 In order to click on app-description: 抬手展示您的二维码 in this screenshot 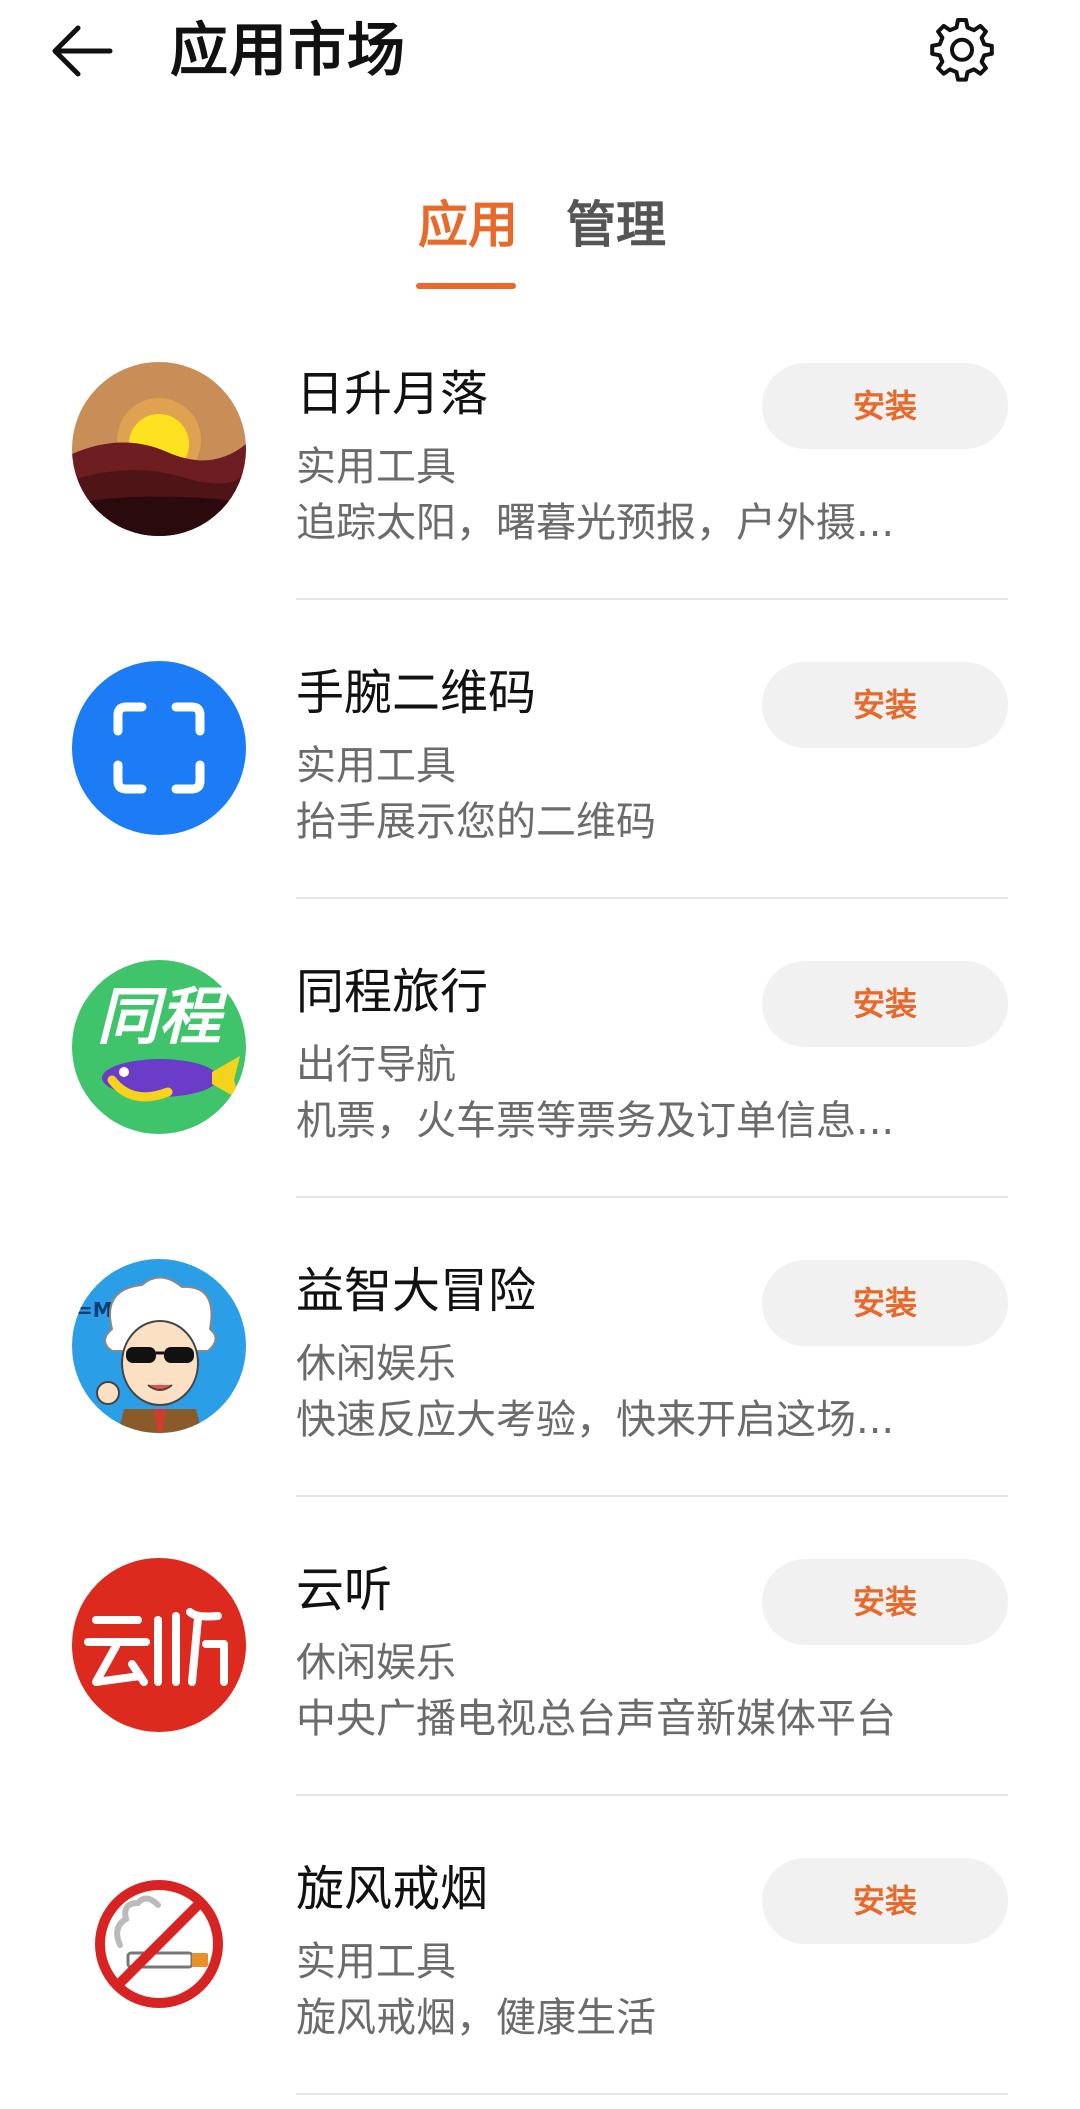, I will do `click(476, 822)`.